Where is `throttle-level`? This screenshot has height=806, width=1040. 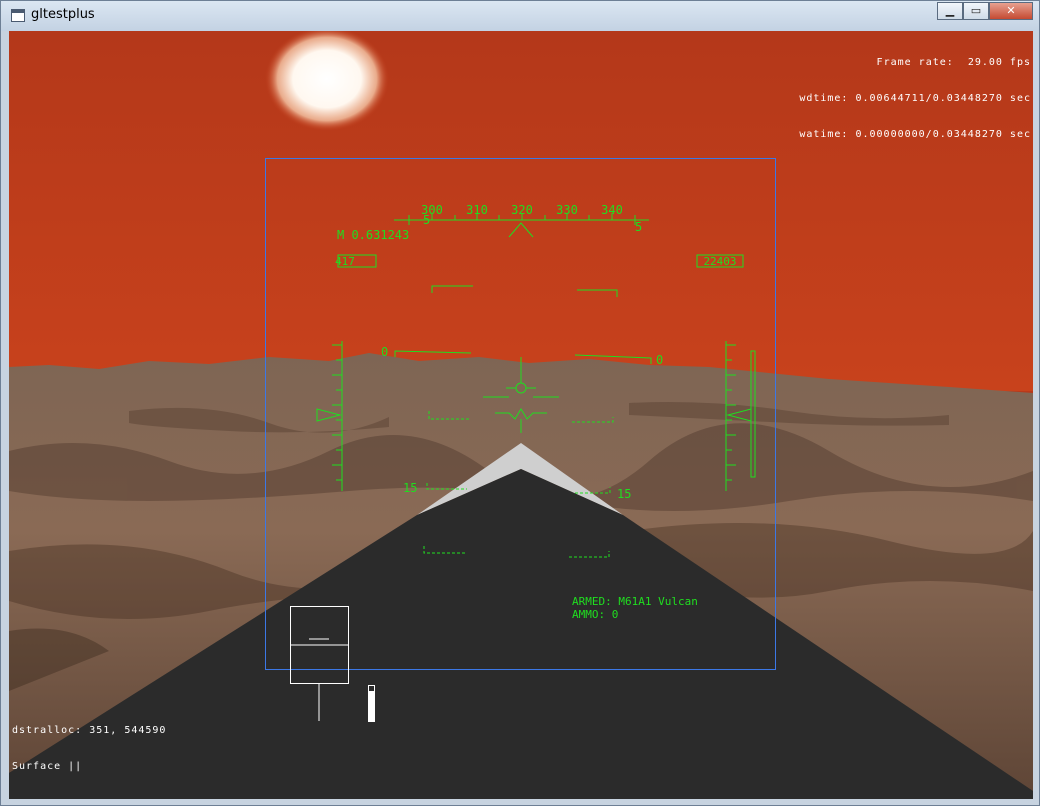
throttle-level is located at coordinates (372, 706).